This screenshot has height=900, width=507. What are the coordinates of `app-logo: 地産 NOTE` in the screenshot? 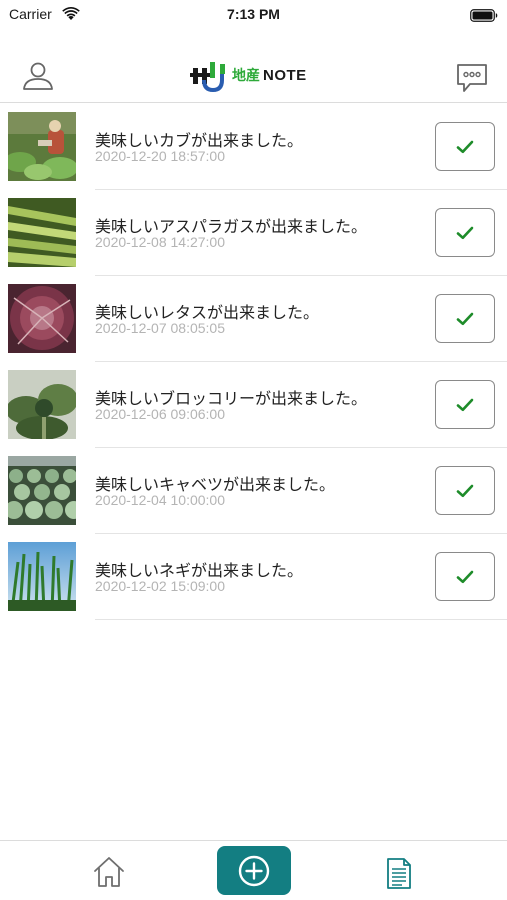 It's located at (248, 75).